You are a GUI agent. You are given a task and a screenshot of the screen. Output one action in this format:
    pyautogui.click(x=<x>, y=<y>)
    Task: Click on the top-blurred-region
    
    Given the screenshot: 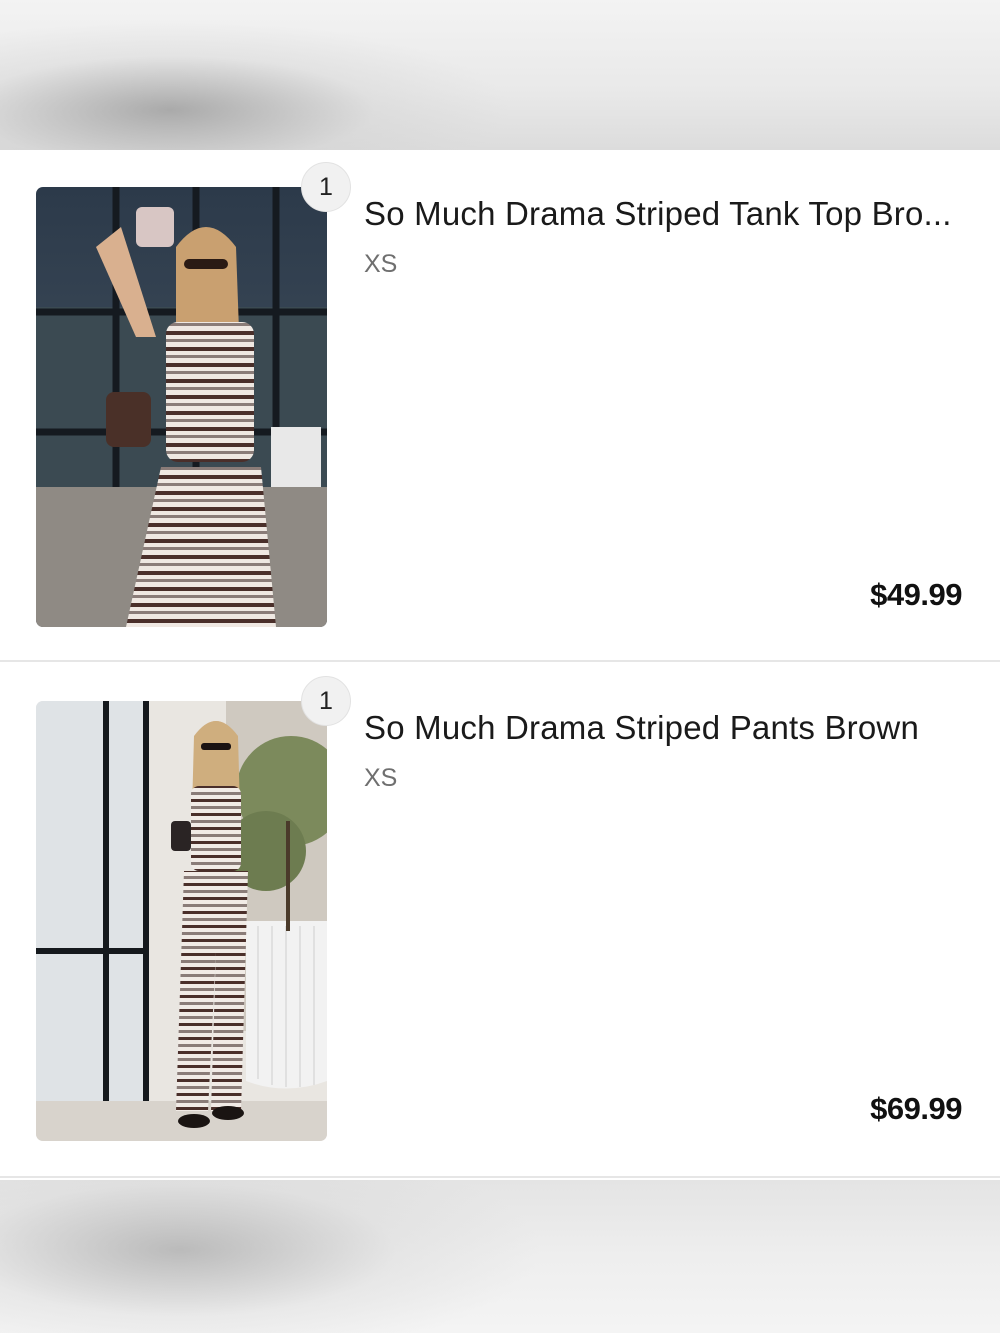 What is the action you would take?
    pyautogui.click(x=500, y=75)
    